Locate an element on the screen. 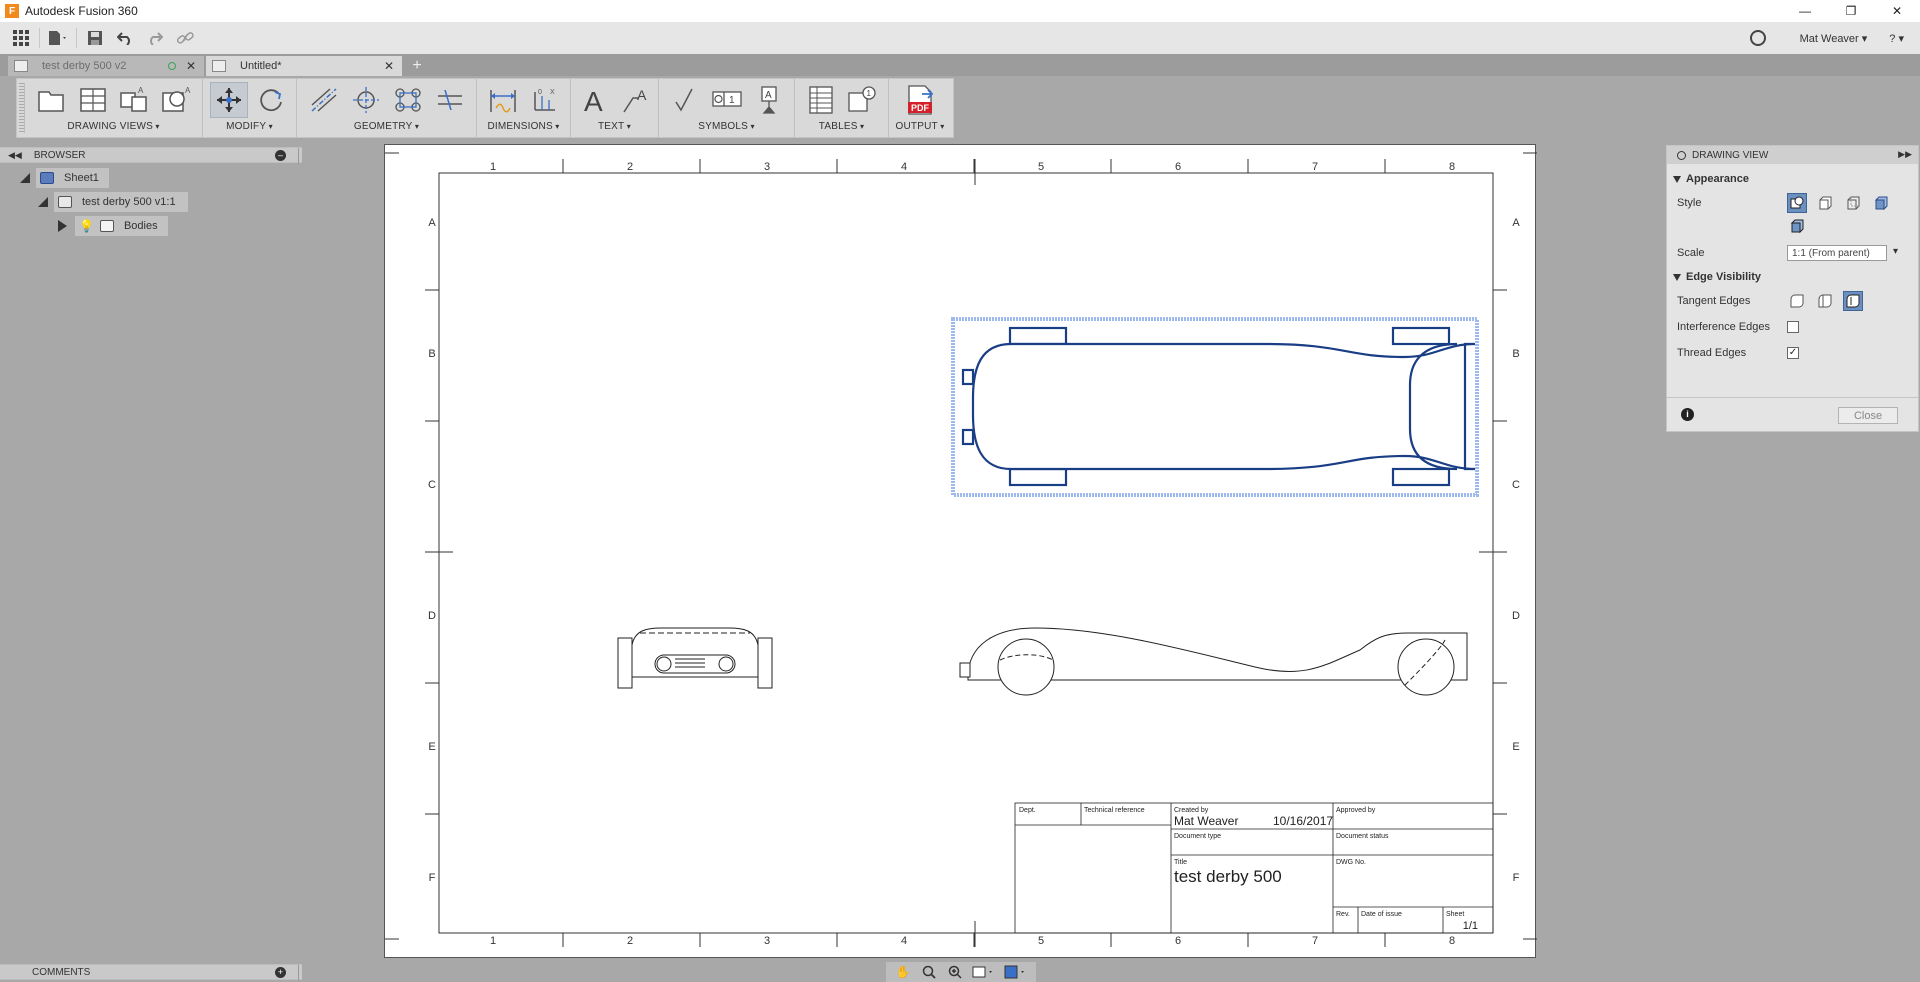 This screenshot has height=982, width=1920. zoom-icon is located at coordinates (955, 972).